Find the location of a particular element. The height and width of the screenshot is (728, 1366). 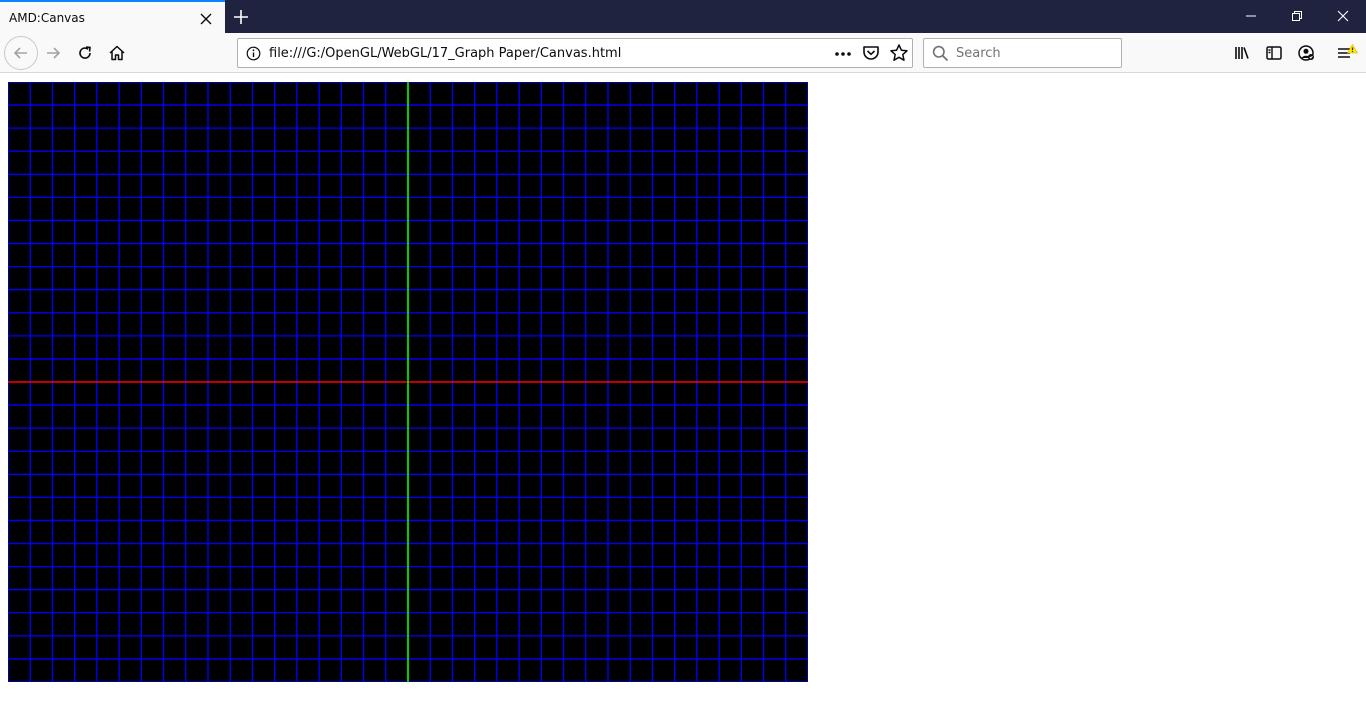

arrow-left-icon is located at coordinates (20, 53).